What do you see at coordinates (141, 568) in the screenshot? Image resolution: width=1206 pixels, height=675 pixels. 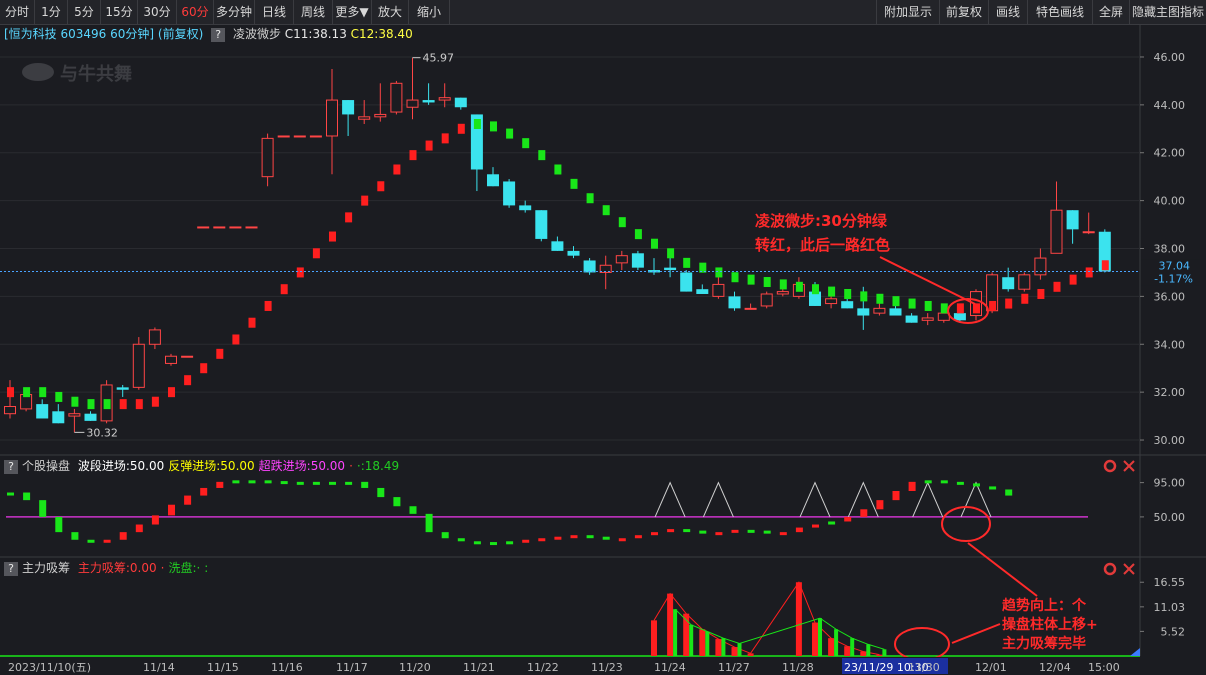 I see `panel3-params: 主力吸筹:0.00 · 洗盘:·:` at bounding box center [141, 568].